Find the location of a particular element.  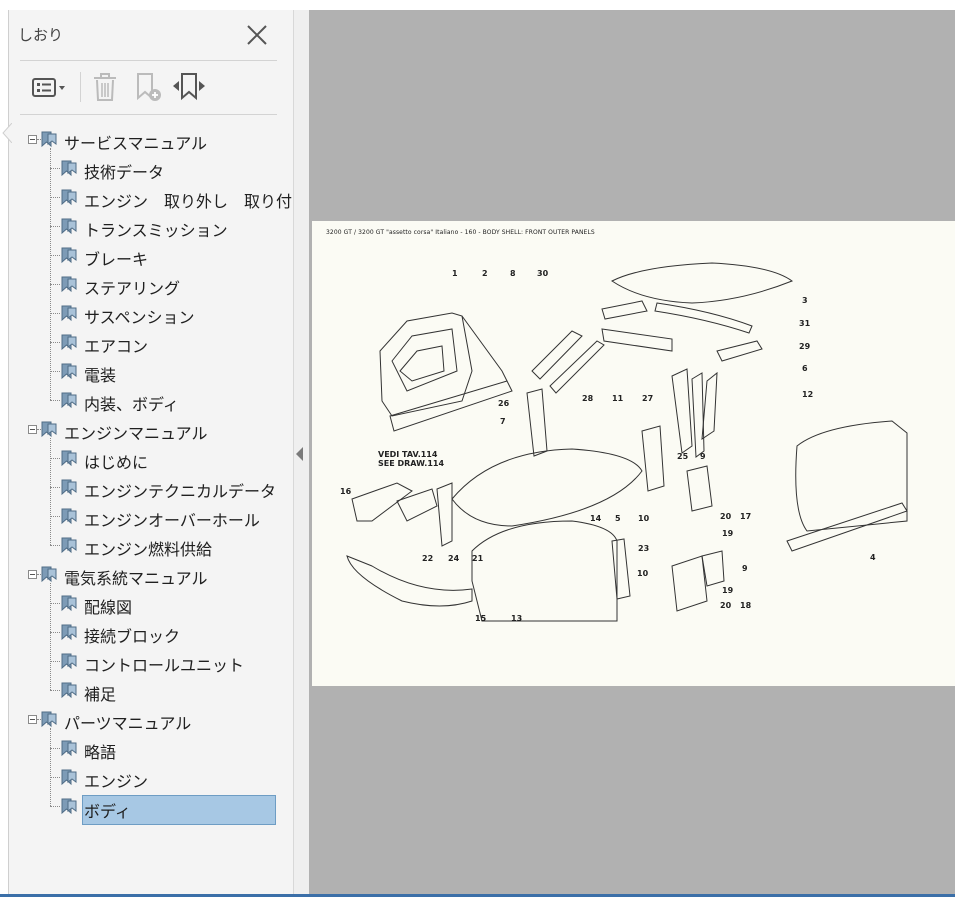

callout-6: 6 is located at coordinates (805, 368).